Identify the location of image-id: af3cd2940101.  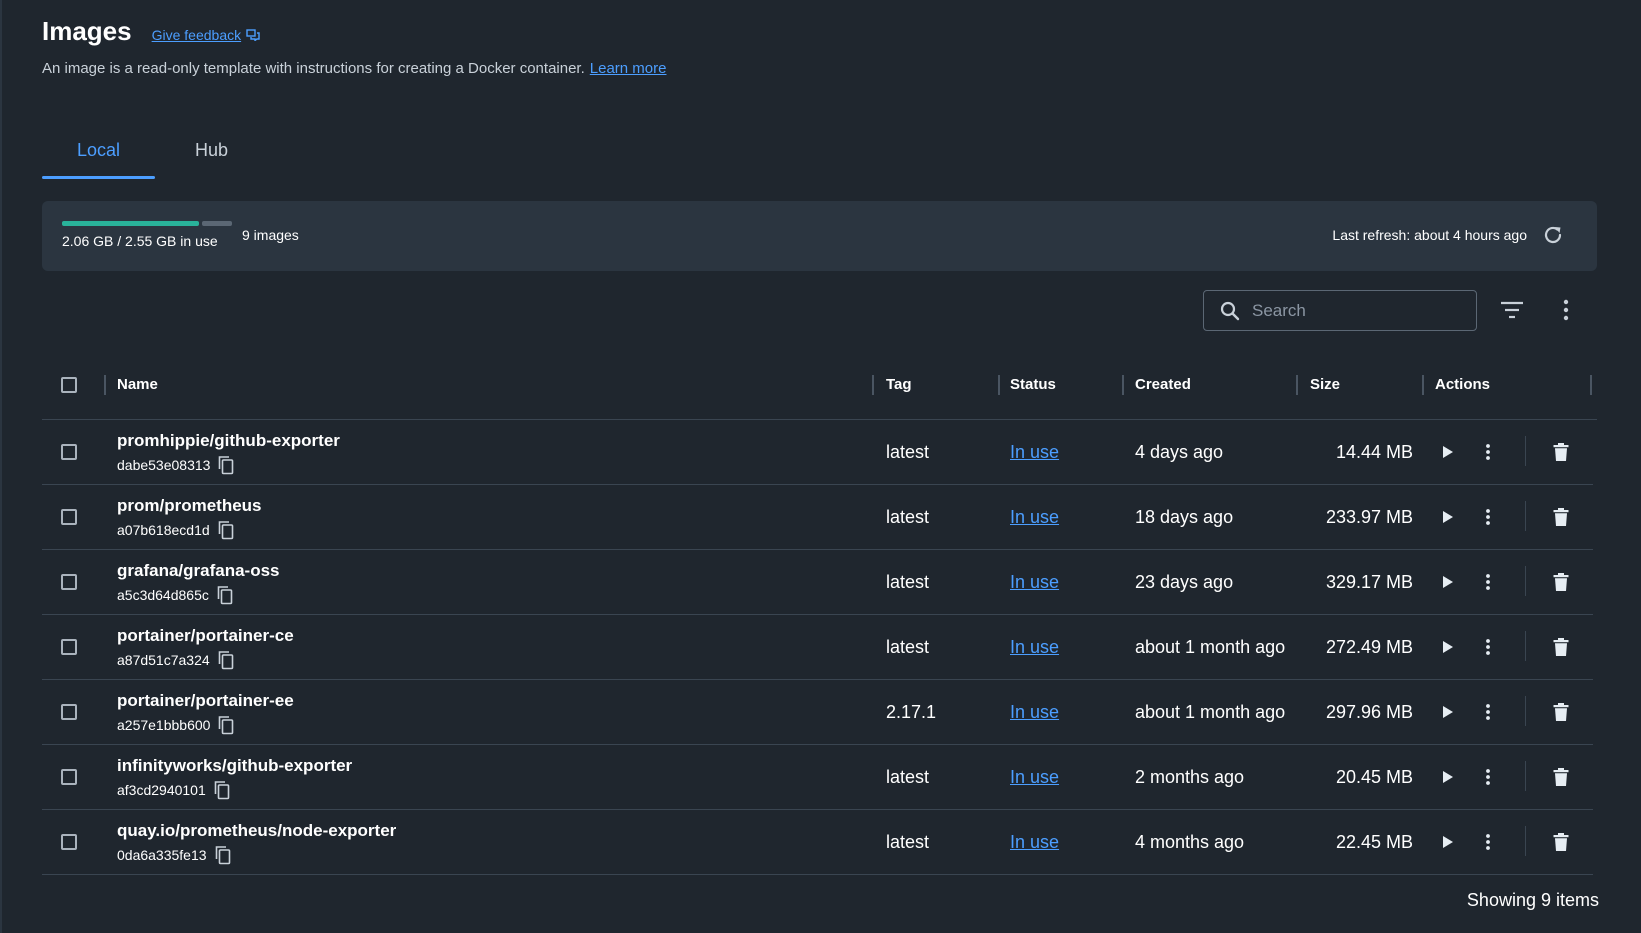
(173, 790).